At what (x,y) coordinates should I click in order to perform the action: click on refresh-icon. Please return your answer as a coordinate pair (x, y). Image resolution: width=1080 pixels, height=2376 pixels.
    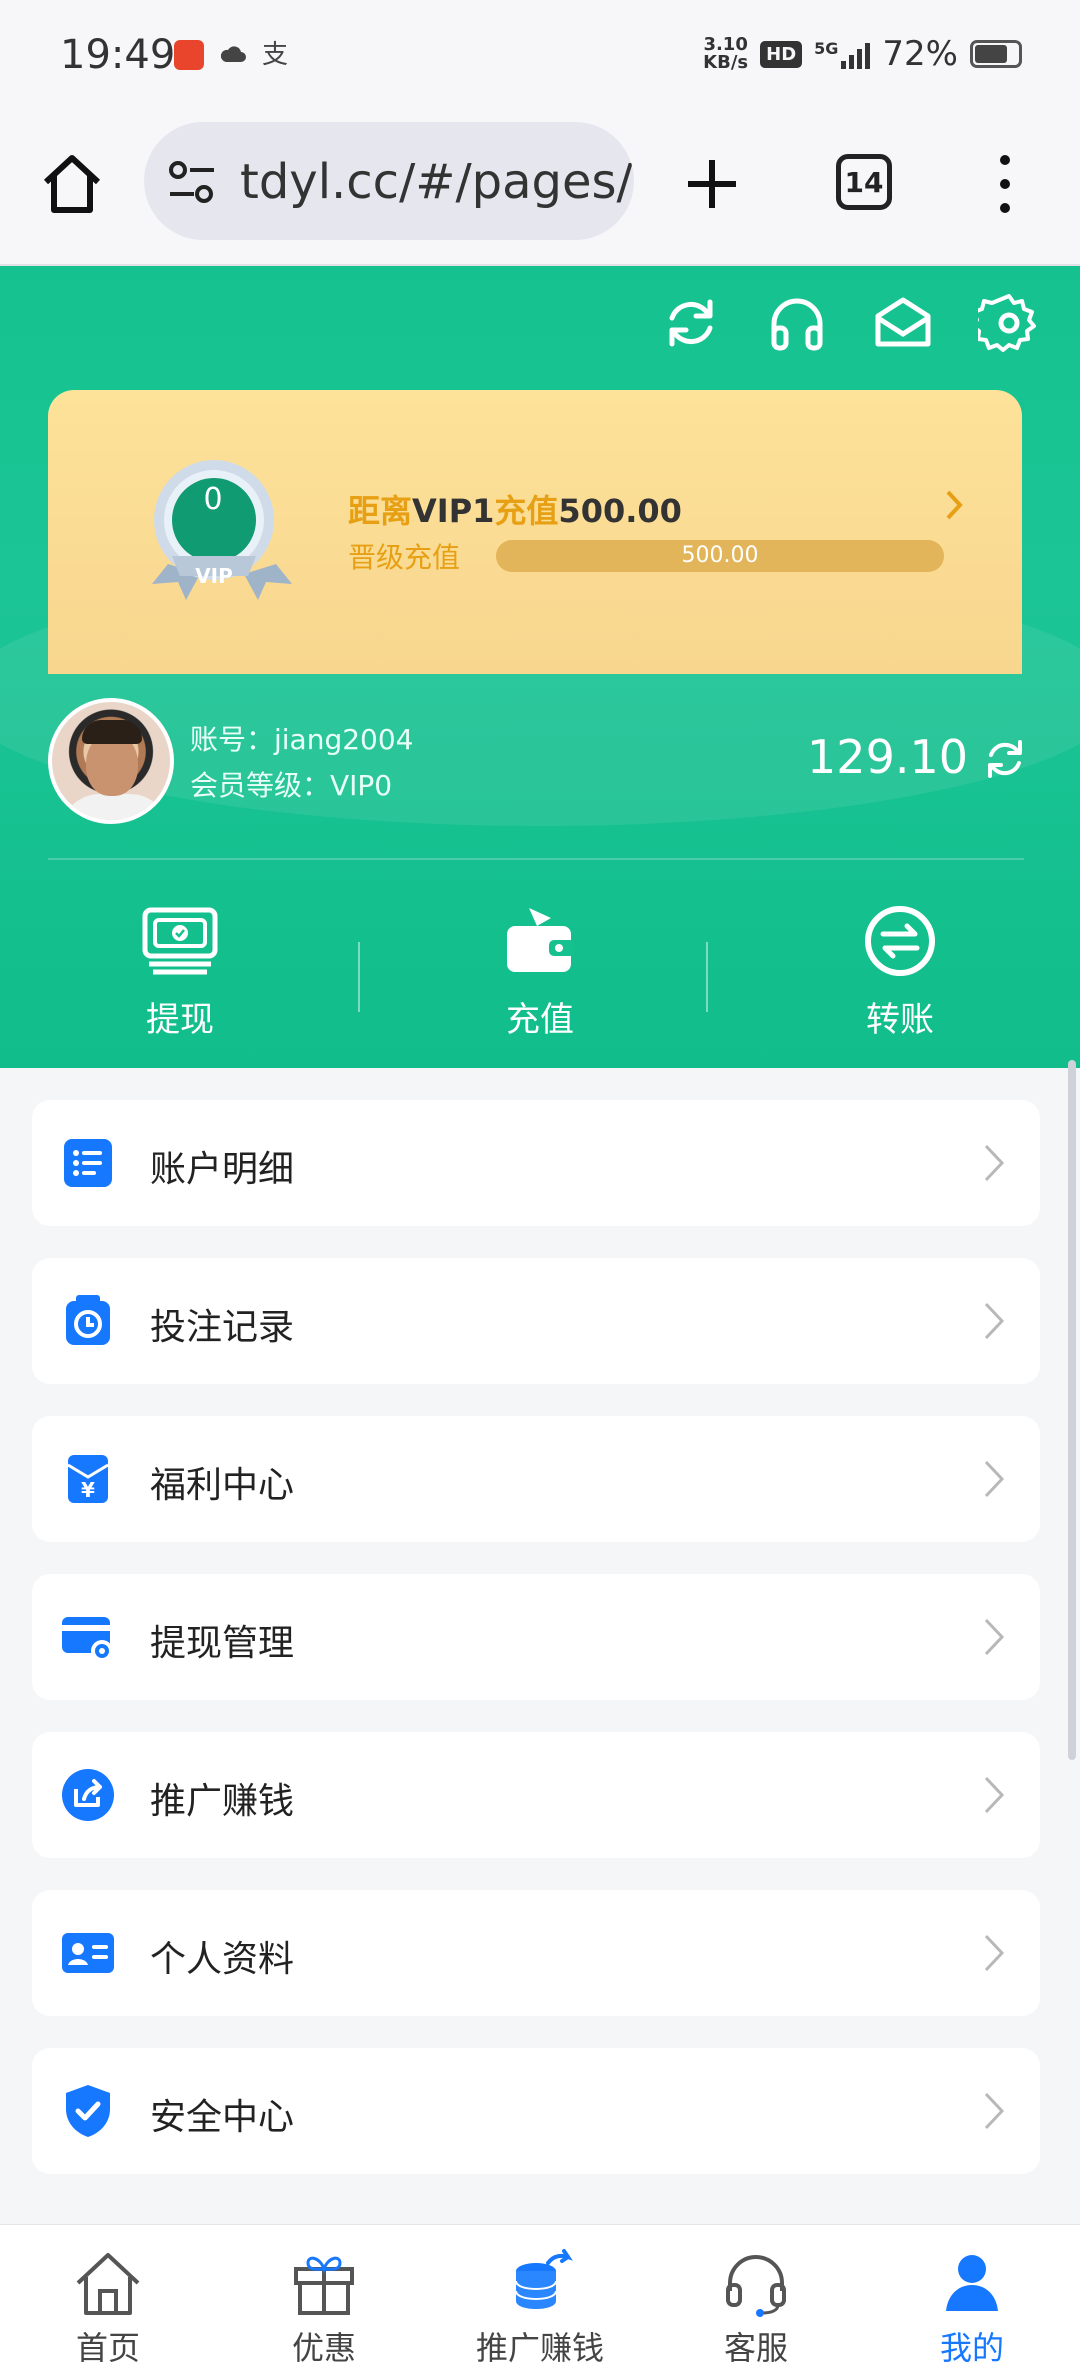
    Looking at the image, I should click on (691, 323).